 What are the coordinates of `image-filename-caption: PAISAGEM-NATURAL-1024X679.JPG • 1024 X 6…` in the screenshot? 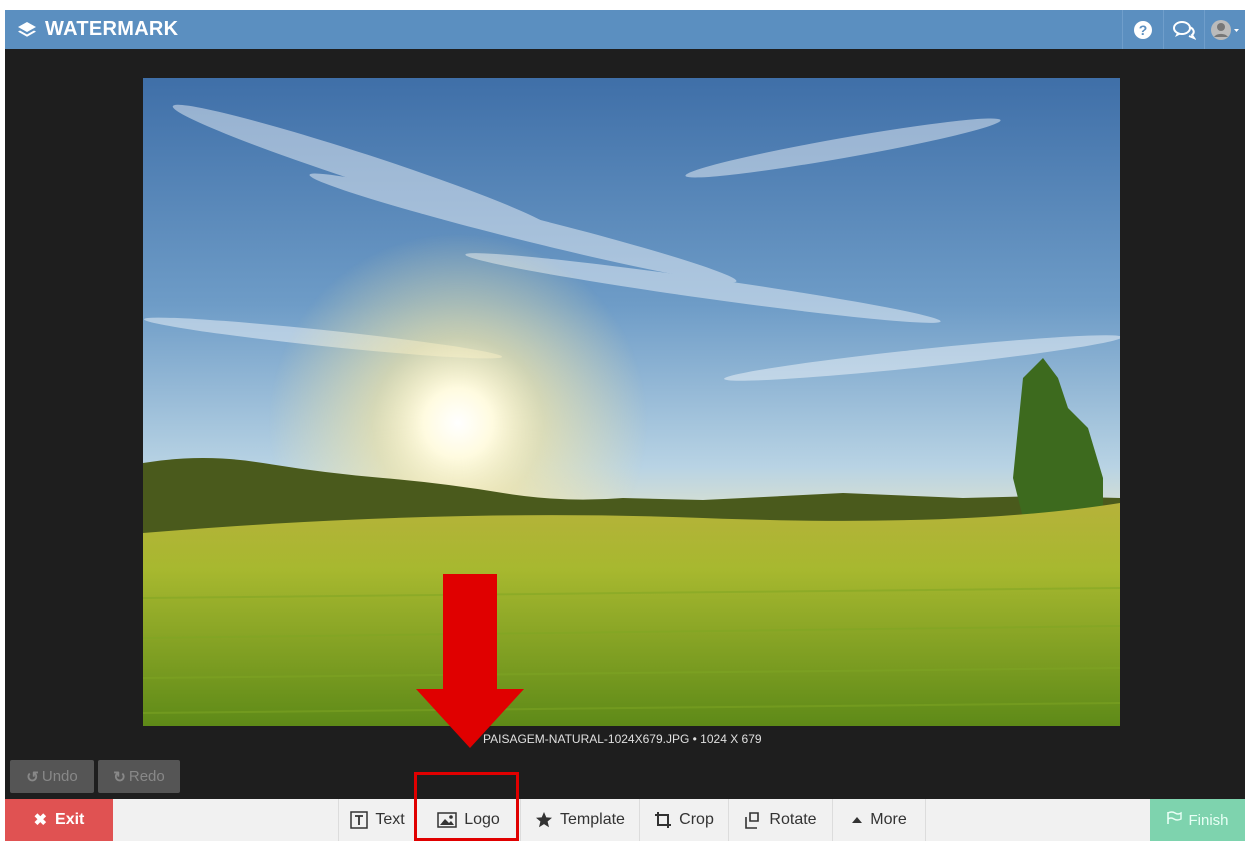 It's located at (622, 739).